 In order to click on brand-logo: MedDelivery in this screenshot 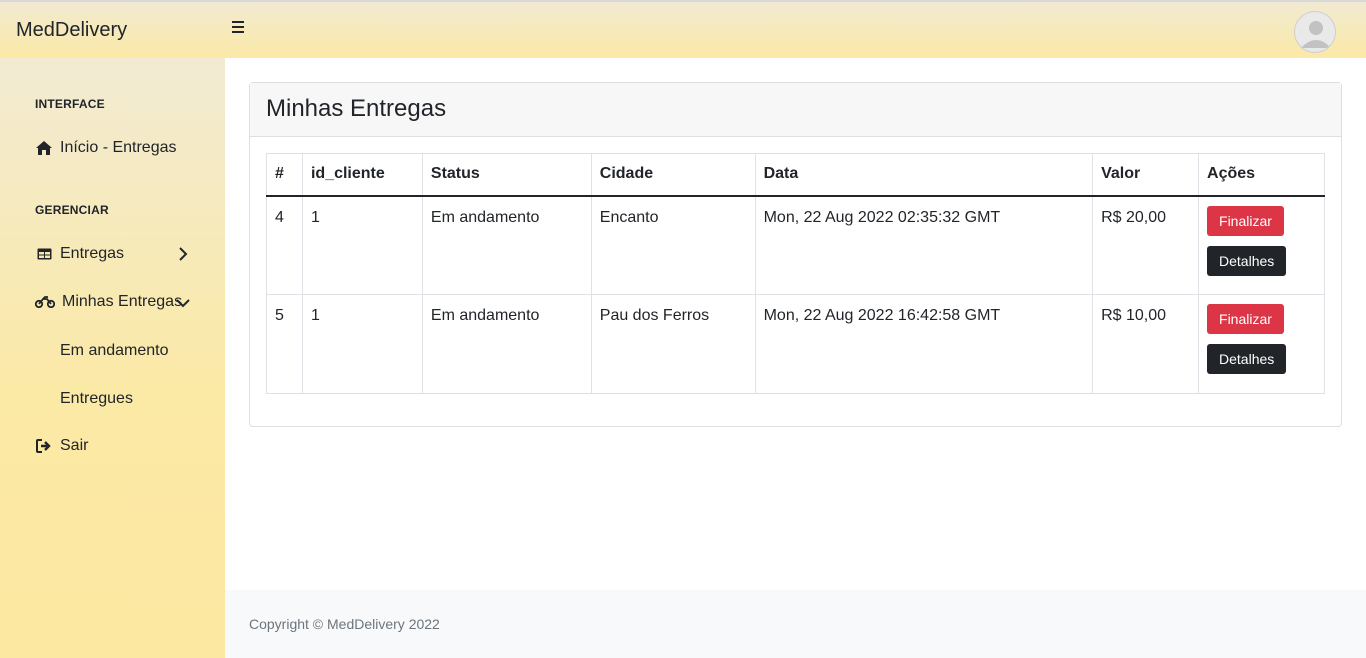, I will do `click(71, 30)`.